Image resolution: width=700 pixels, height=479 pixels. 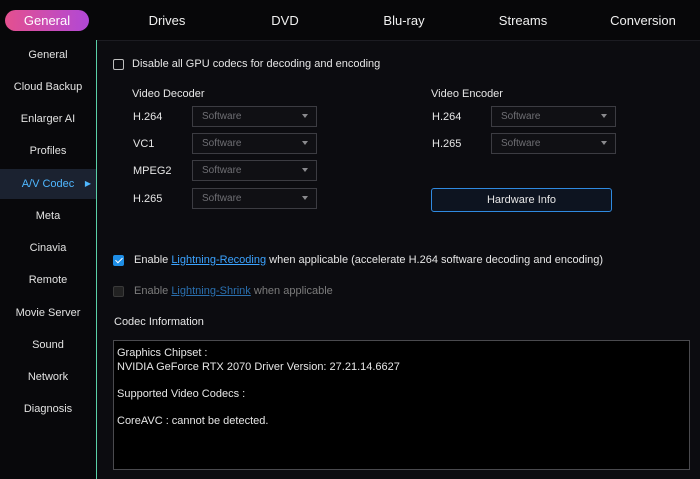 I want to click on lightning-shrink-option: Enable Lightning-Shrink when applicable, so click(x=233, y=291).